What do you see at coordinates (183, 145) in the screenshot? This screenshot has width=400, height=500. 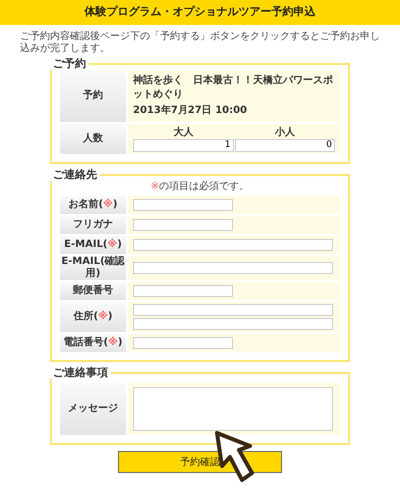 I see `count-field: 1` at bounding box center [183, 145].